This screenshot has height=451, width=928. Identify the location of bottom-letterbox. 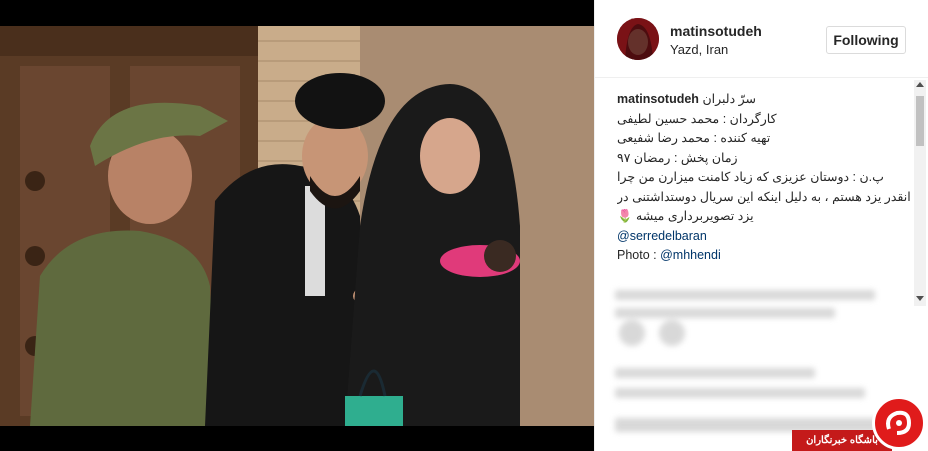
(297, 438).